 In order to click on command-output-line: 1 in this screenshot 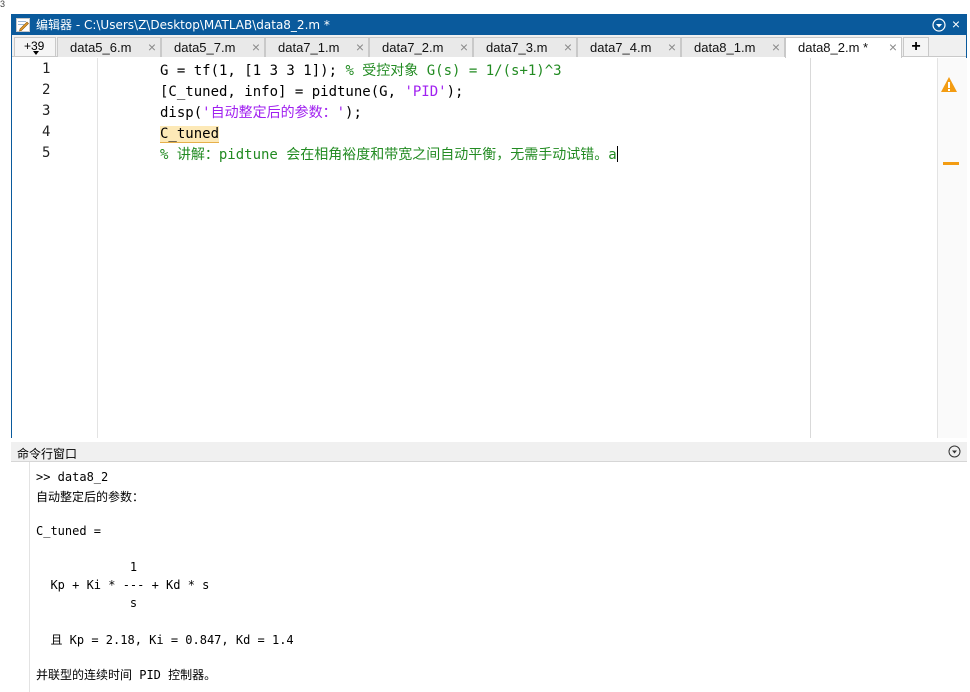, I will do `click(87, 567)`.